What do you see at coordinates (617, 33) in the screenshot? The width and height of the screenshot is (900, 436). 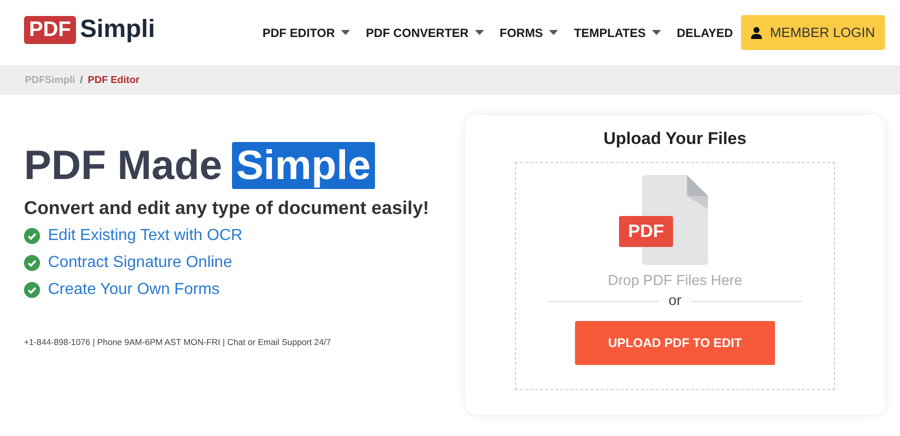 I see `nav-link: TEMPLATES` at bounding box center [617, 33].